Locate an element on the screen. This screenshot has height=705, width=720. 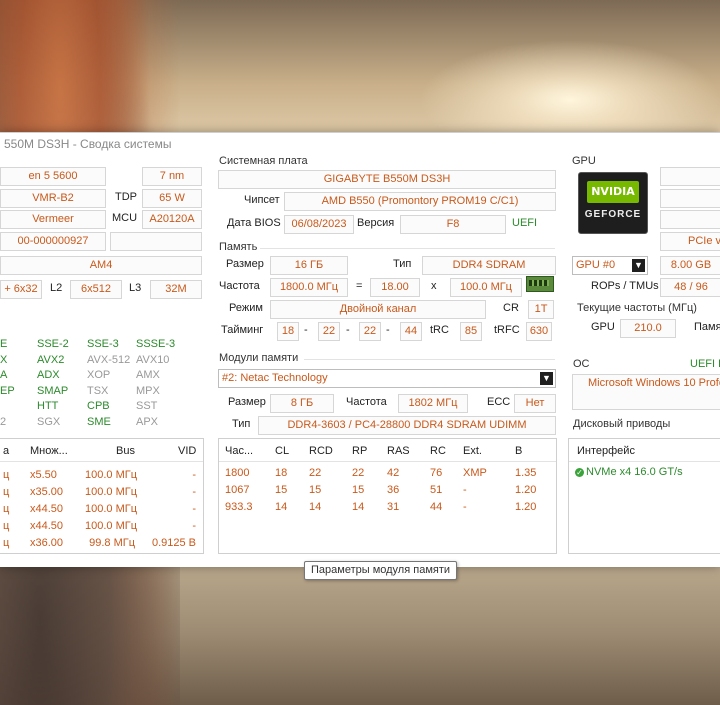
module-table-header: RP is located at coordinates (359, 451).